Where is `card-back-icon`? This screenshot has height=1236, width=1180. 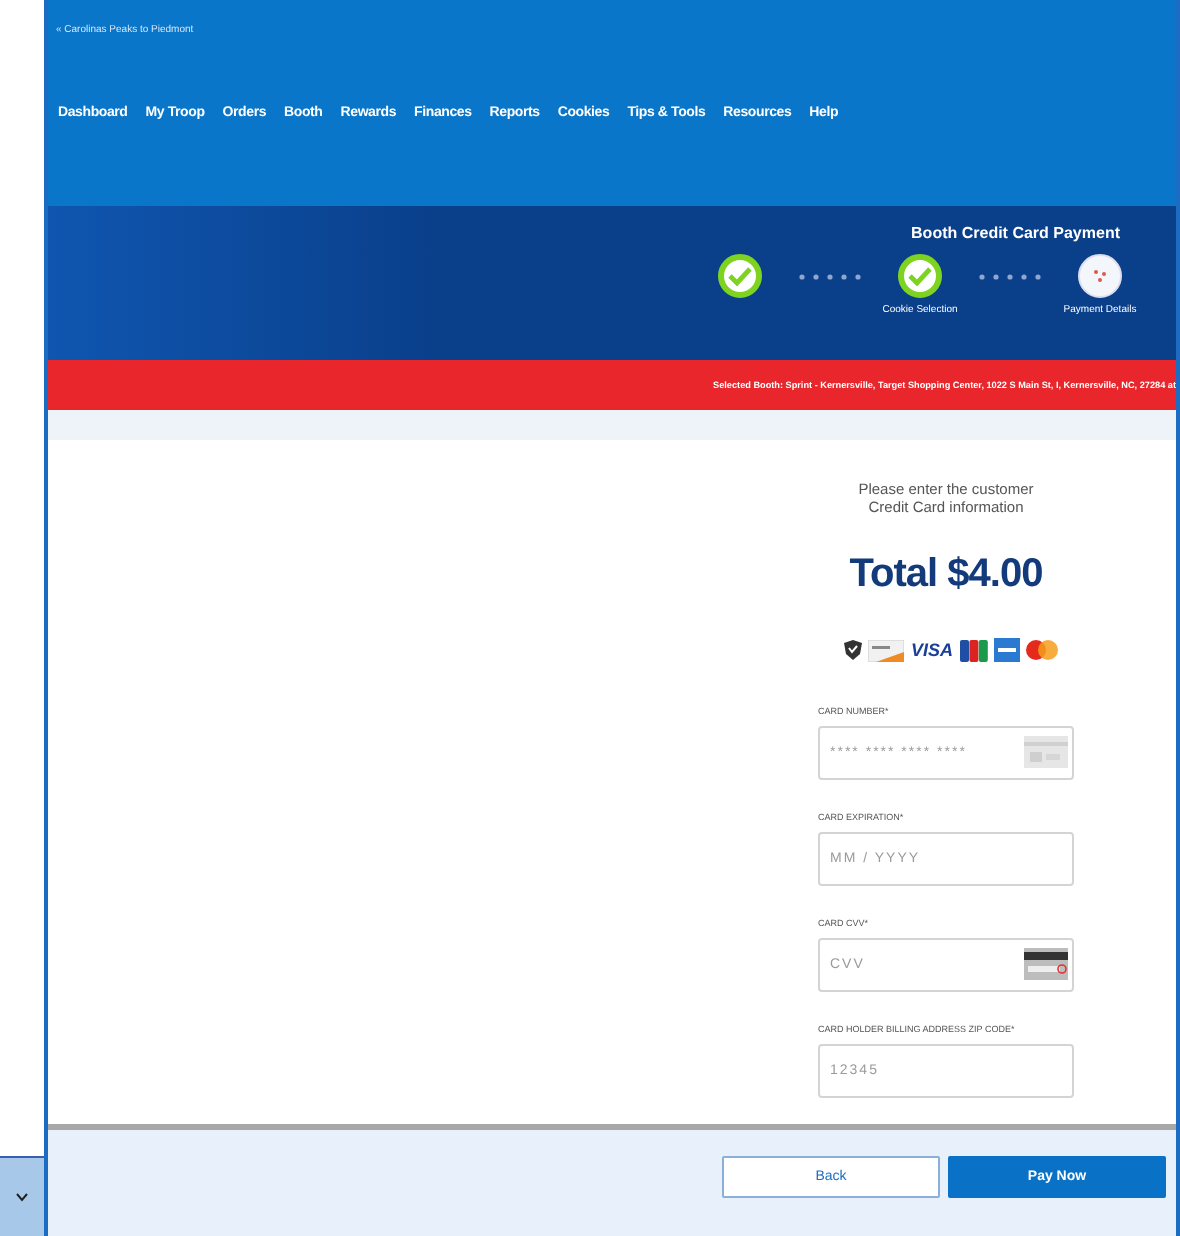
card-back-icon is located at coordinates (1046, 964).